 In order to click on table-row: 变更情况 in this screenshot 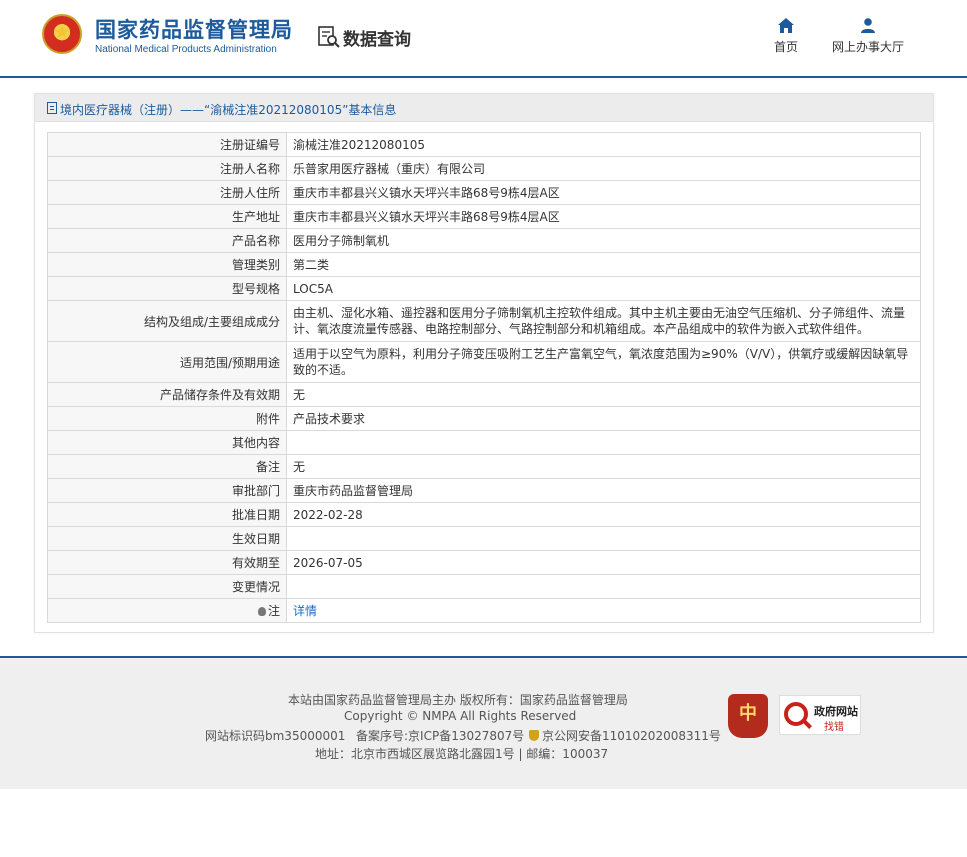, I will do `click(484, 586)`.